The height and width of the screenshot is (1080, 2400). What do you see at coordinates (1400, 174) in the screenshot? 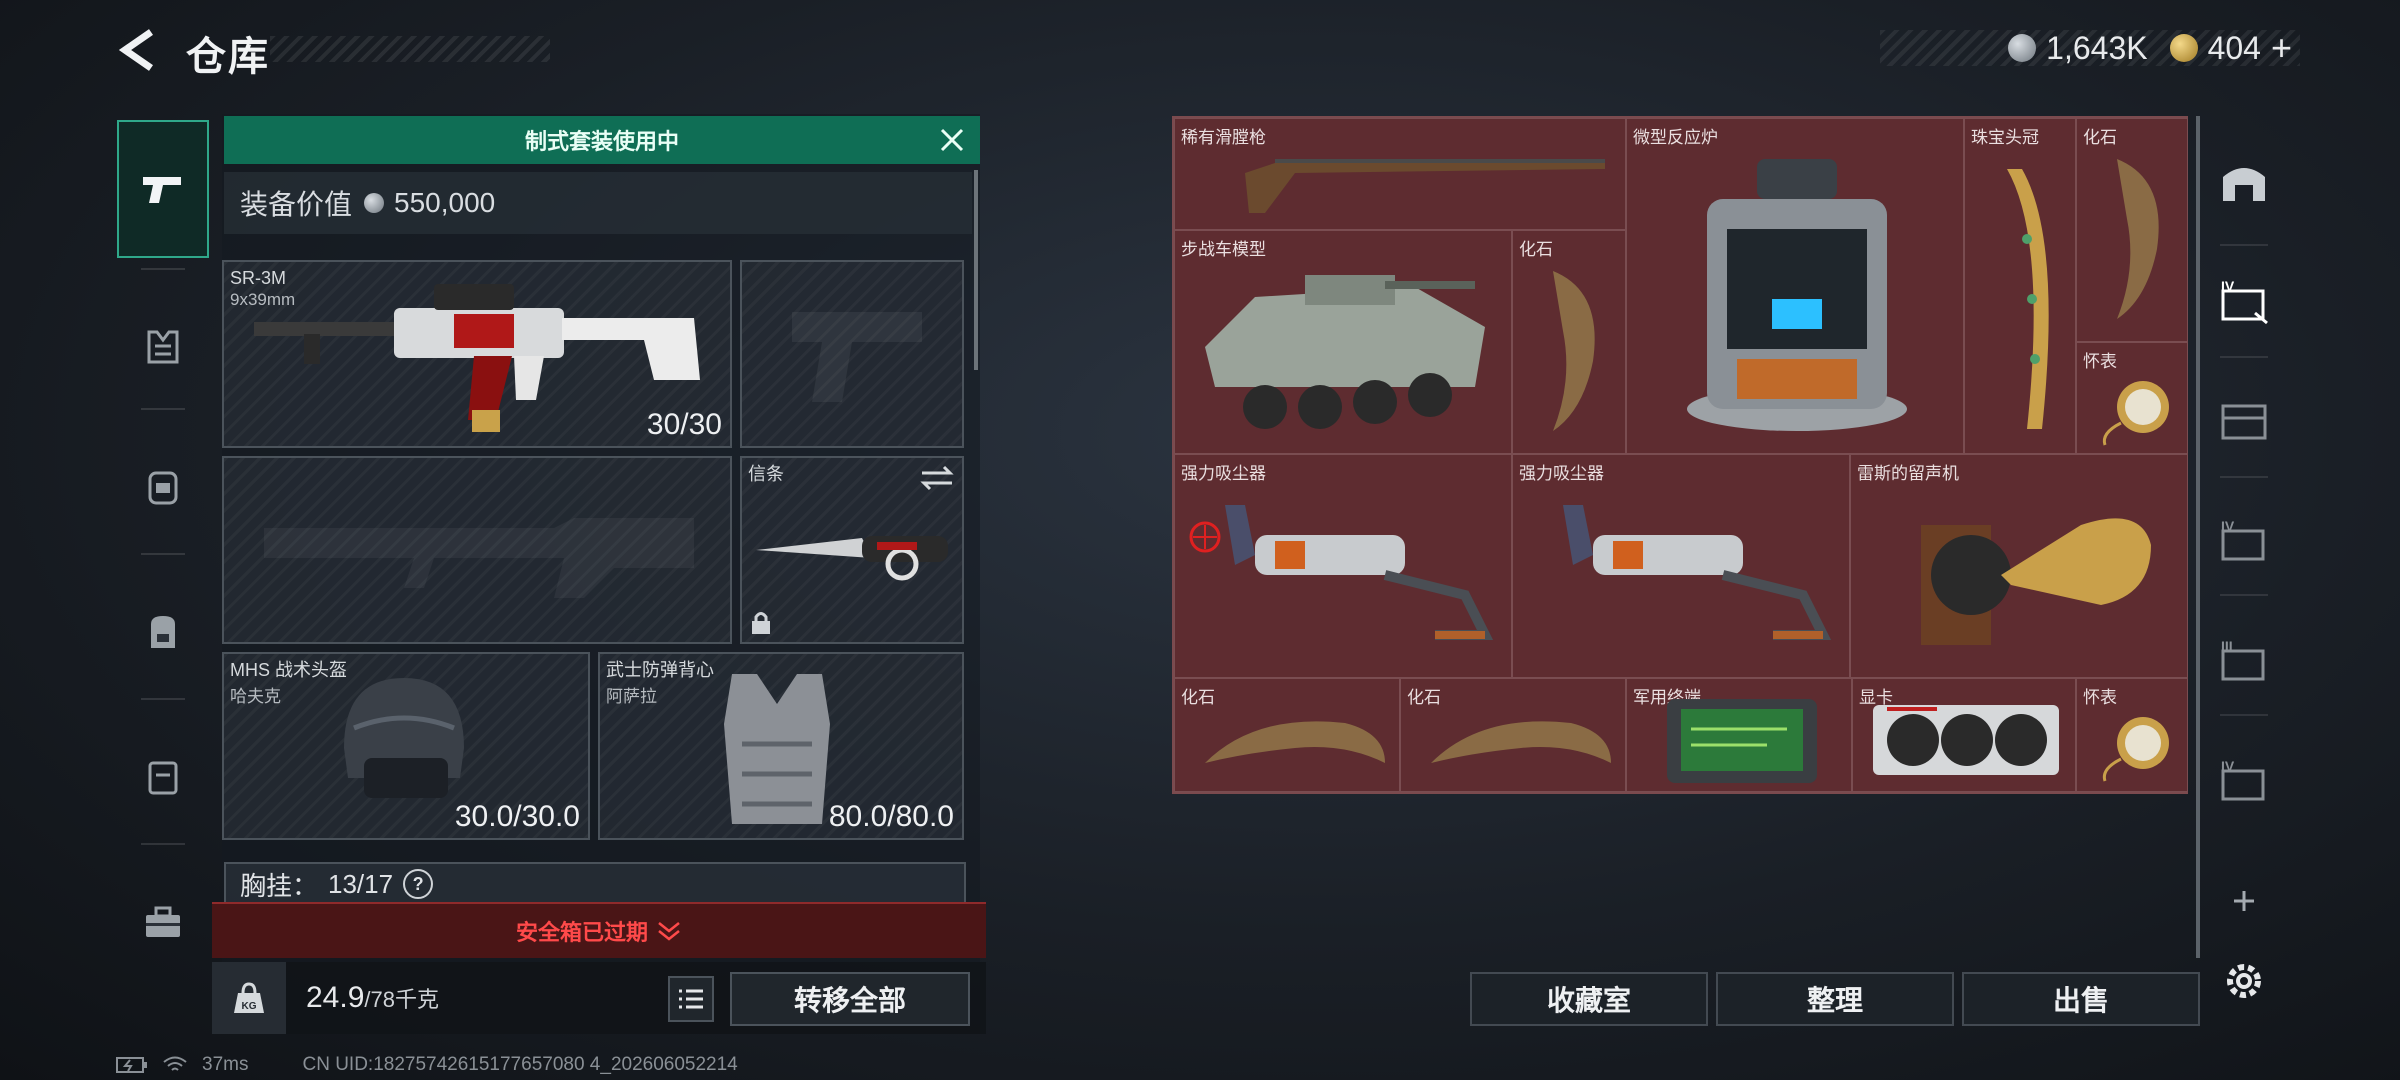
I see `storage-item: 稀有滑膛枪` at bounding box center [1400, 174].